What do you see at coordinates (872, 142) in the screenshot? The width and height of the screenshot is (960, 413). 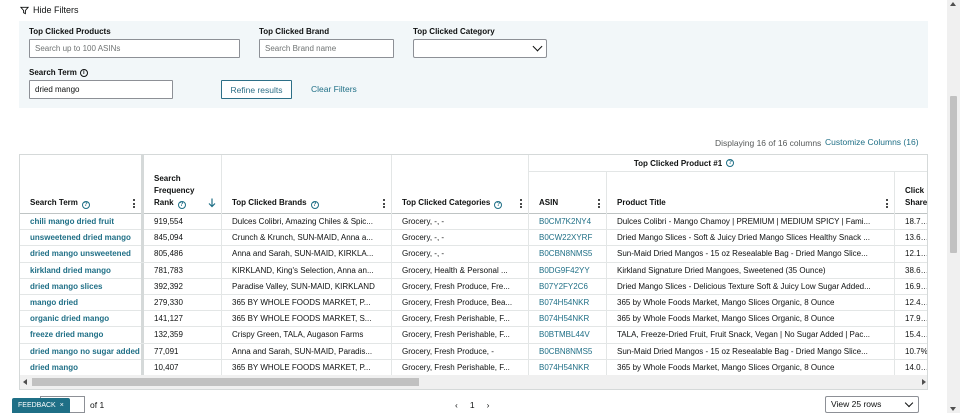 I see `customize-columns-link: Customize Columns (16)` at bounding box center [872, 142].